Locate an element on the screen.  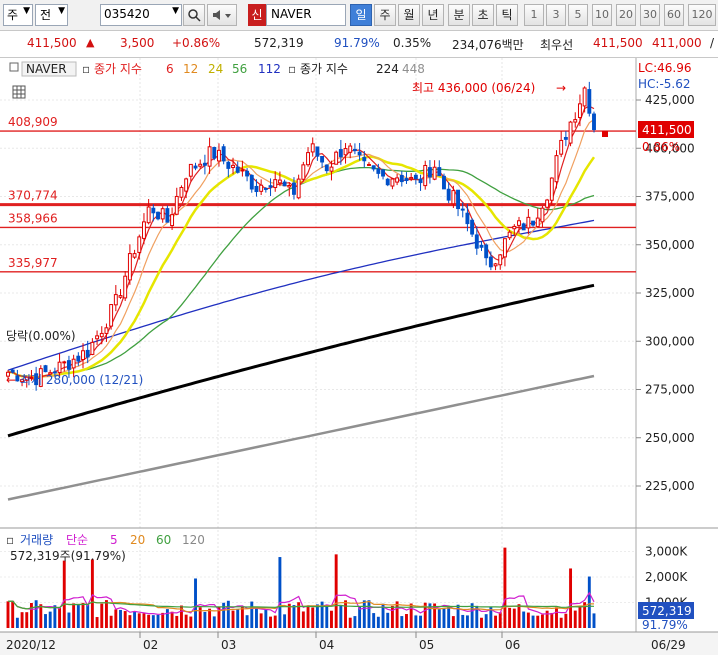
level-label: 370,774 is located at coordinates (33, 196).